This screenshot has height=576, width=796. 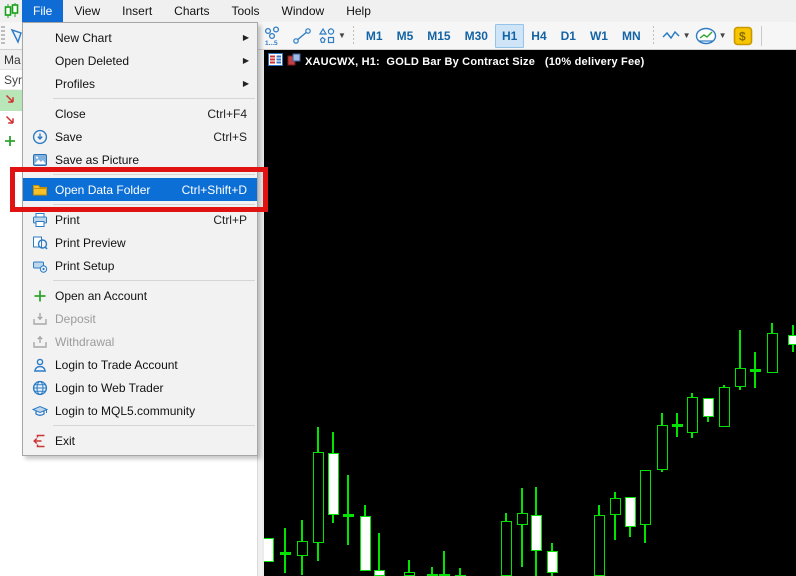 What do you see at coordinates (140, 242) in the screenshot?
I see `menu-item-print-preview: Print Preview` at bounding box center [140, 242].